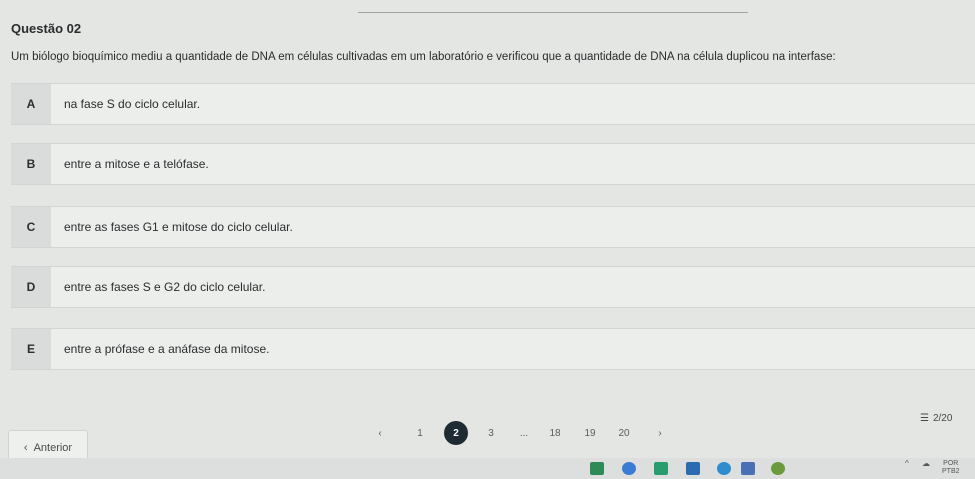  Describe the element at coordinates (31, 164) in the screenshot. I see `option-letter: B` at that location.